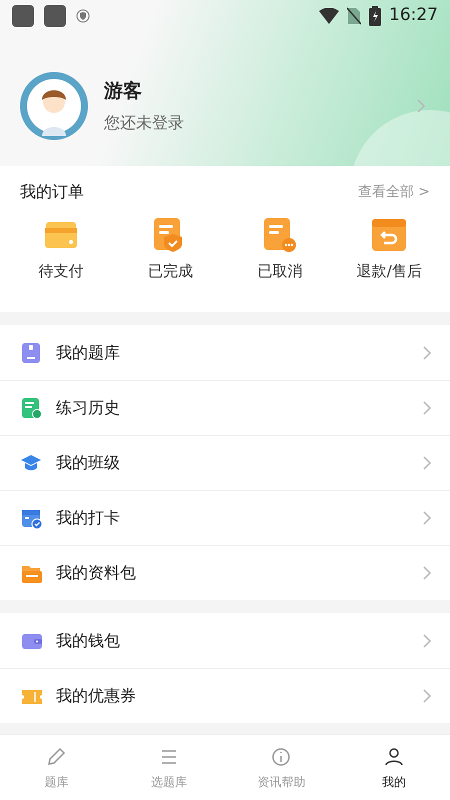  I want to click on calendar-check-icon, so click(31, 518).